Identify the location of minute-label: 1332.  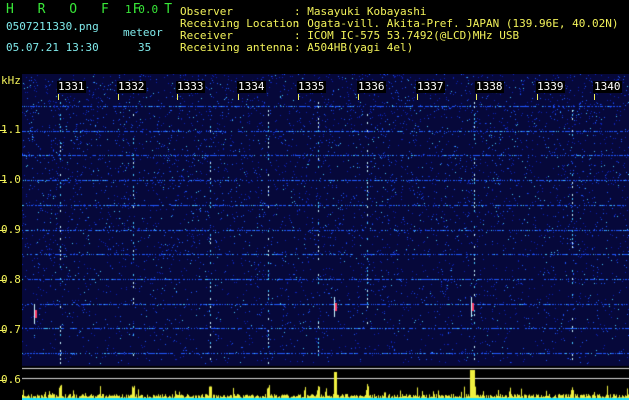
(131, 86).